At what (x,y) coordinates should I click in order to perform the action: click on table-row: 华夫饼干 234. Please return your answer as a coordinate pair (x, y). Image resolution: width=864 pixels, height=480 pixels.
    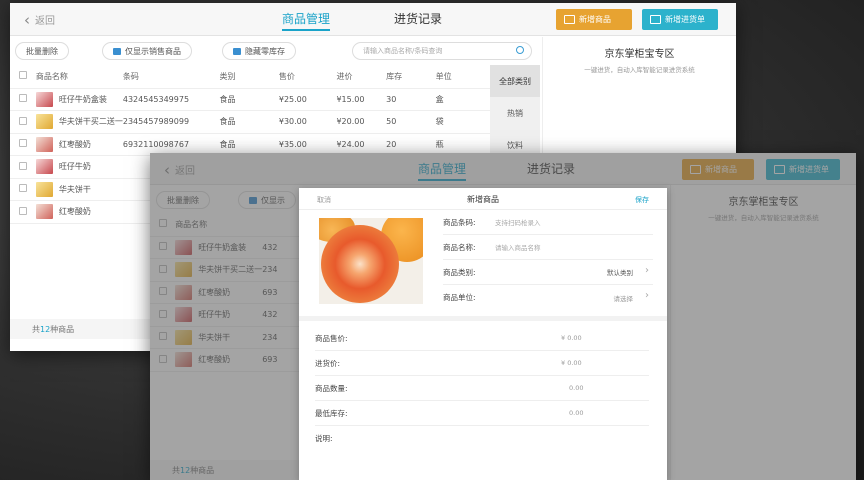
    Looking at the image, I should click on (225, 337).